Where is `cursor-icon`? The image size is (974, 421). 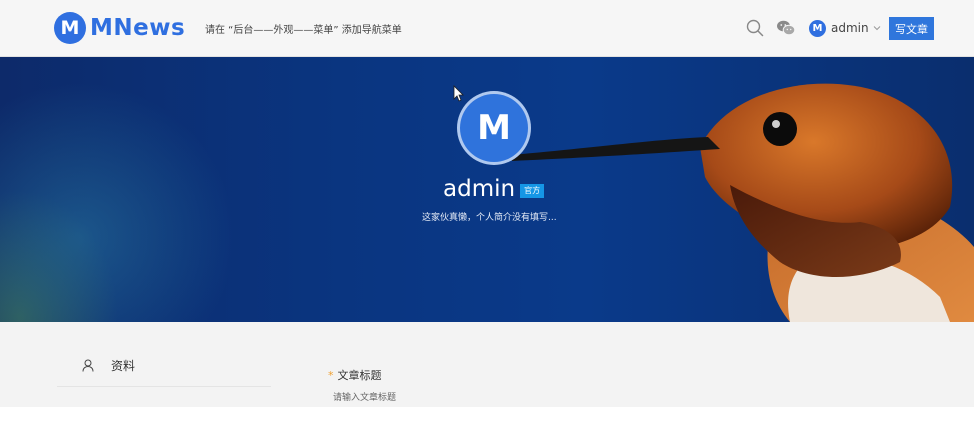 cursor-icon is located at coordinates (458, 93).